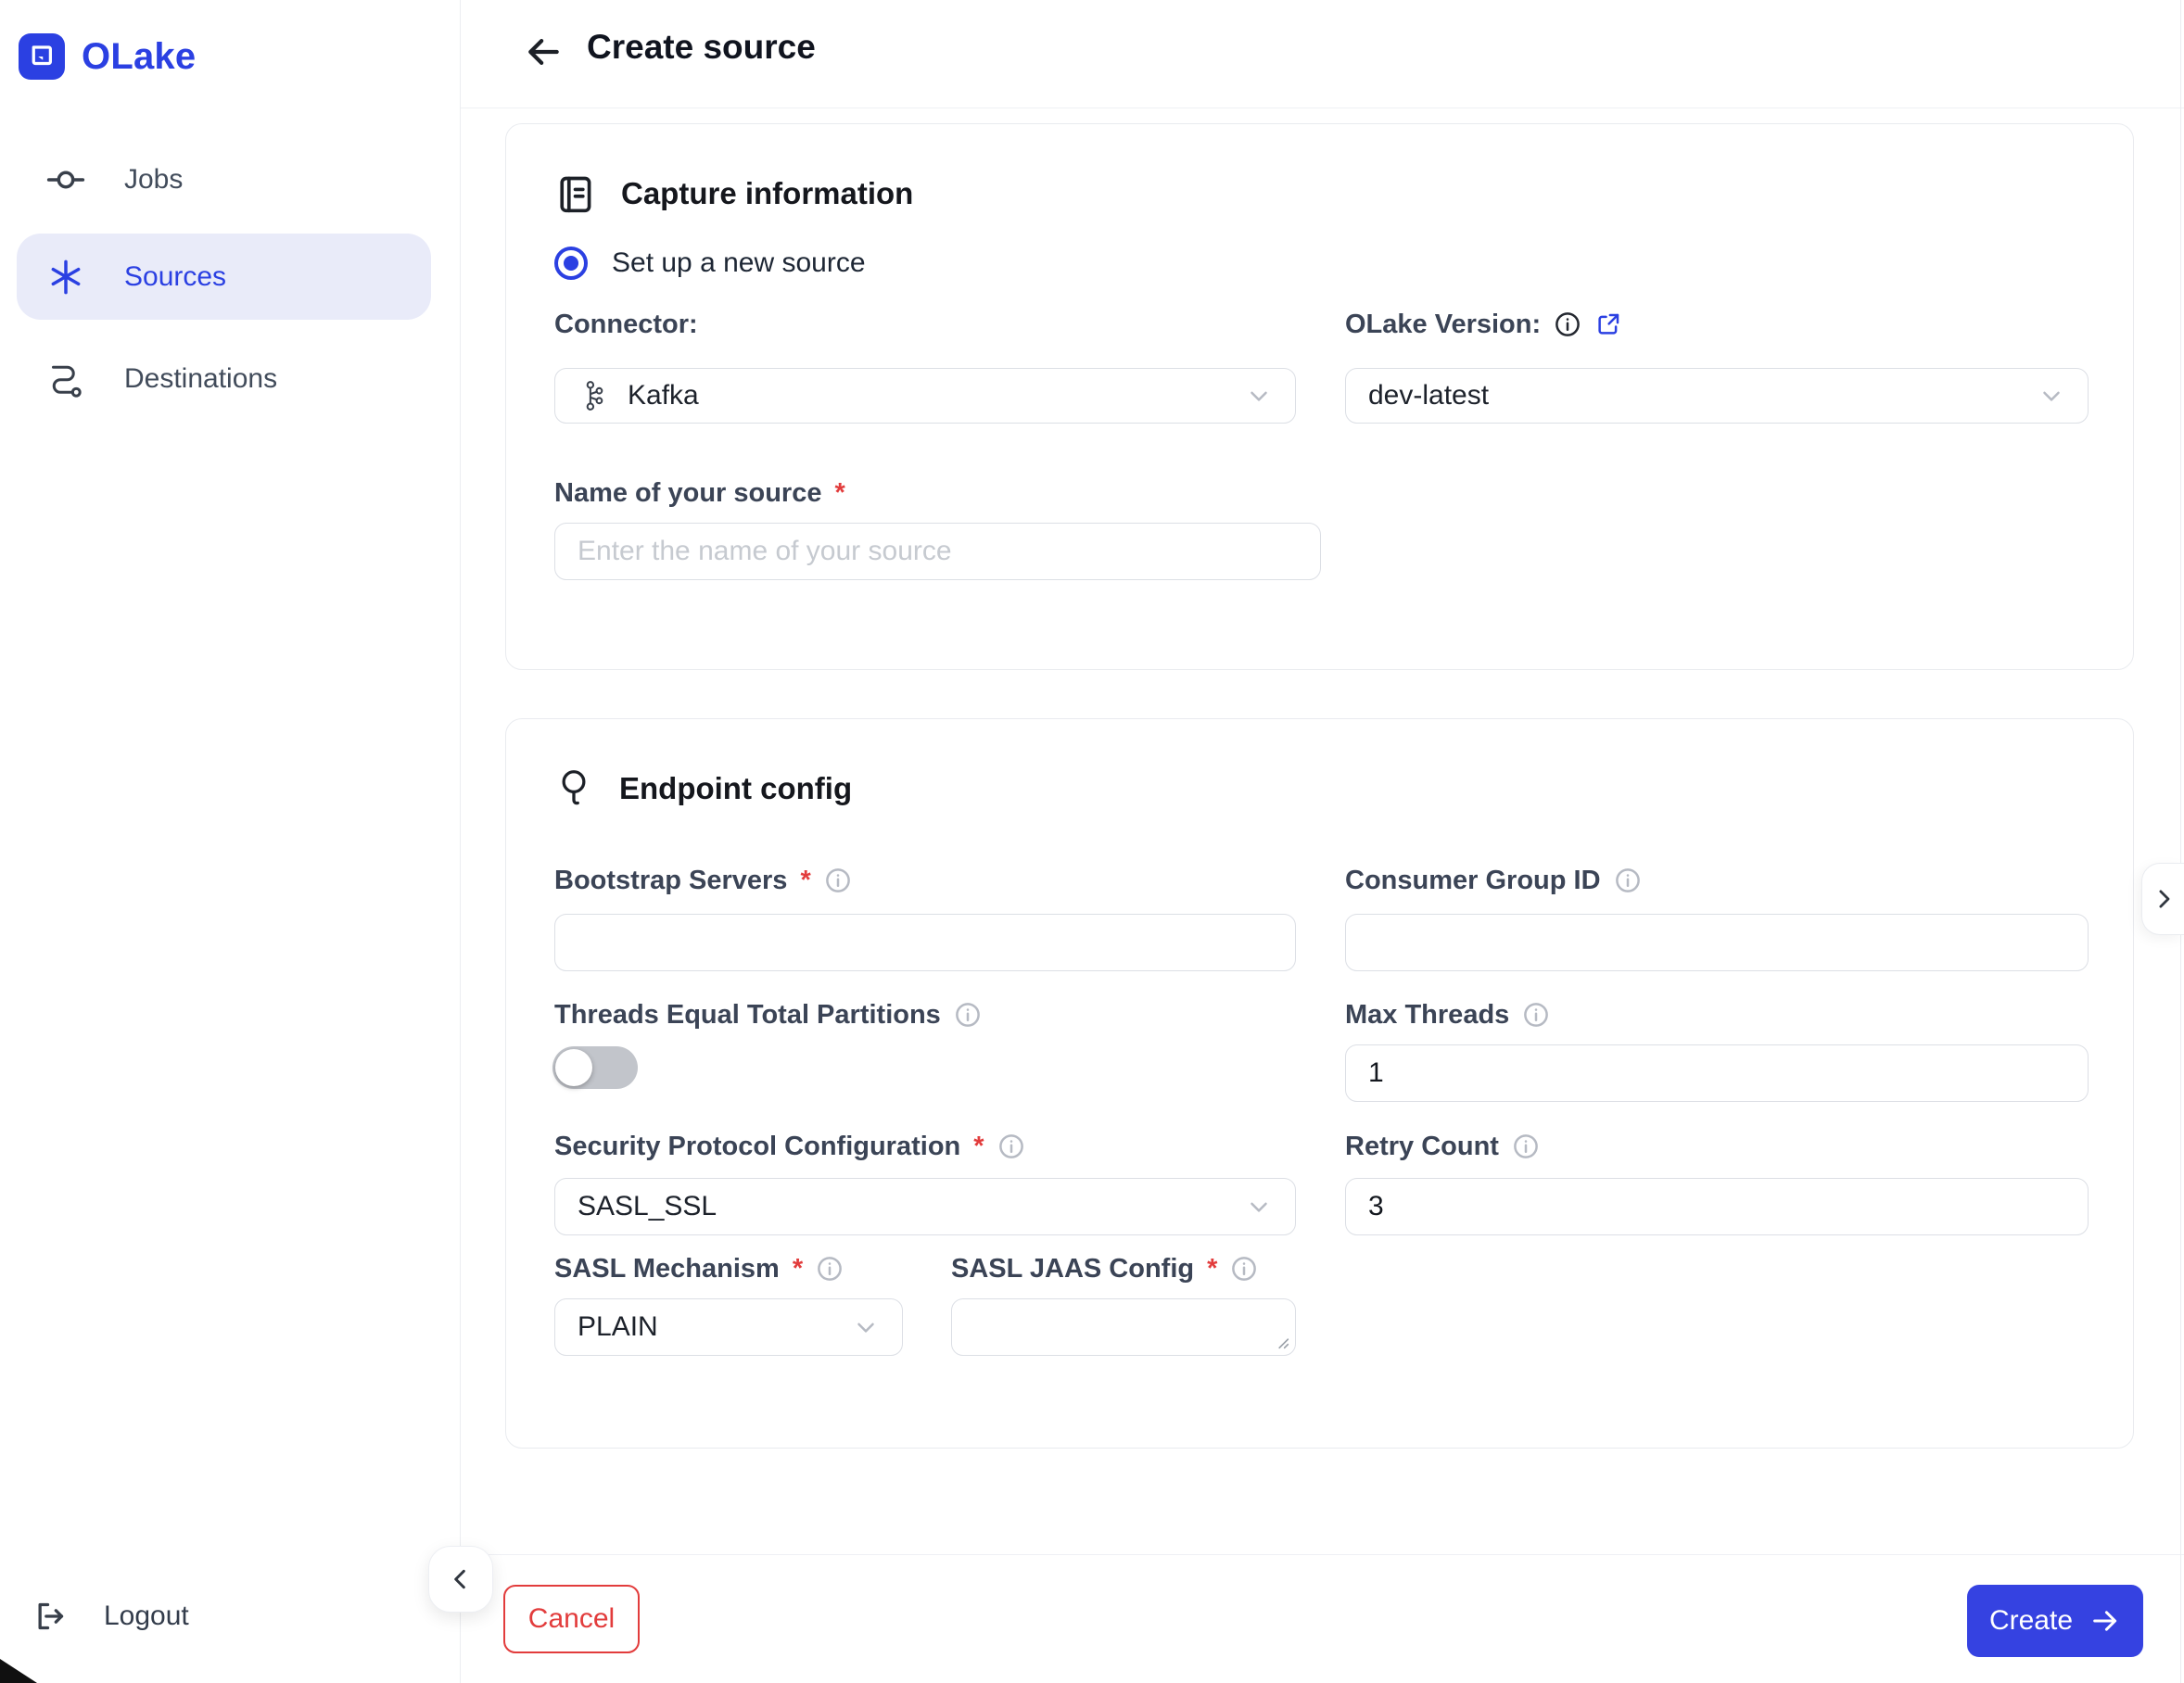 Image resolution: width=2184 pixels, height=1683 pixels. I want to click on endpoint-card-title-row: Endpoint config, so click(703, 789).